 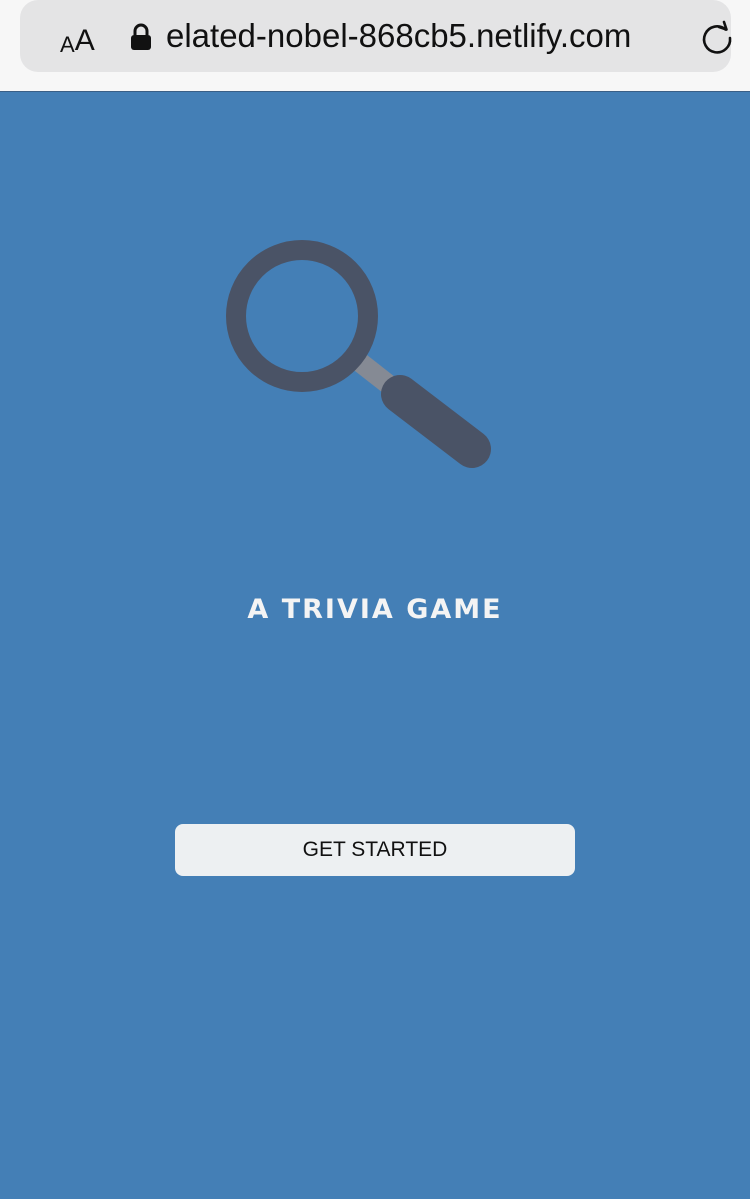 I want to click on text-size-small-glyph: A, so click(x=67, y=44).